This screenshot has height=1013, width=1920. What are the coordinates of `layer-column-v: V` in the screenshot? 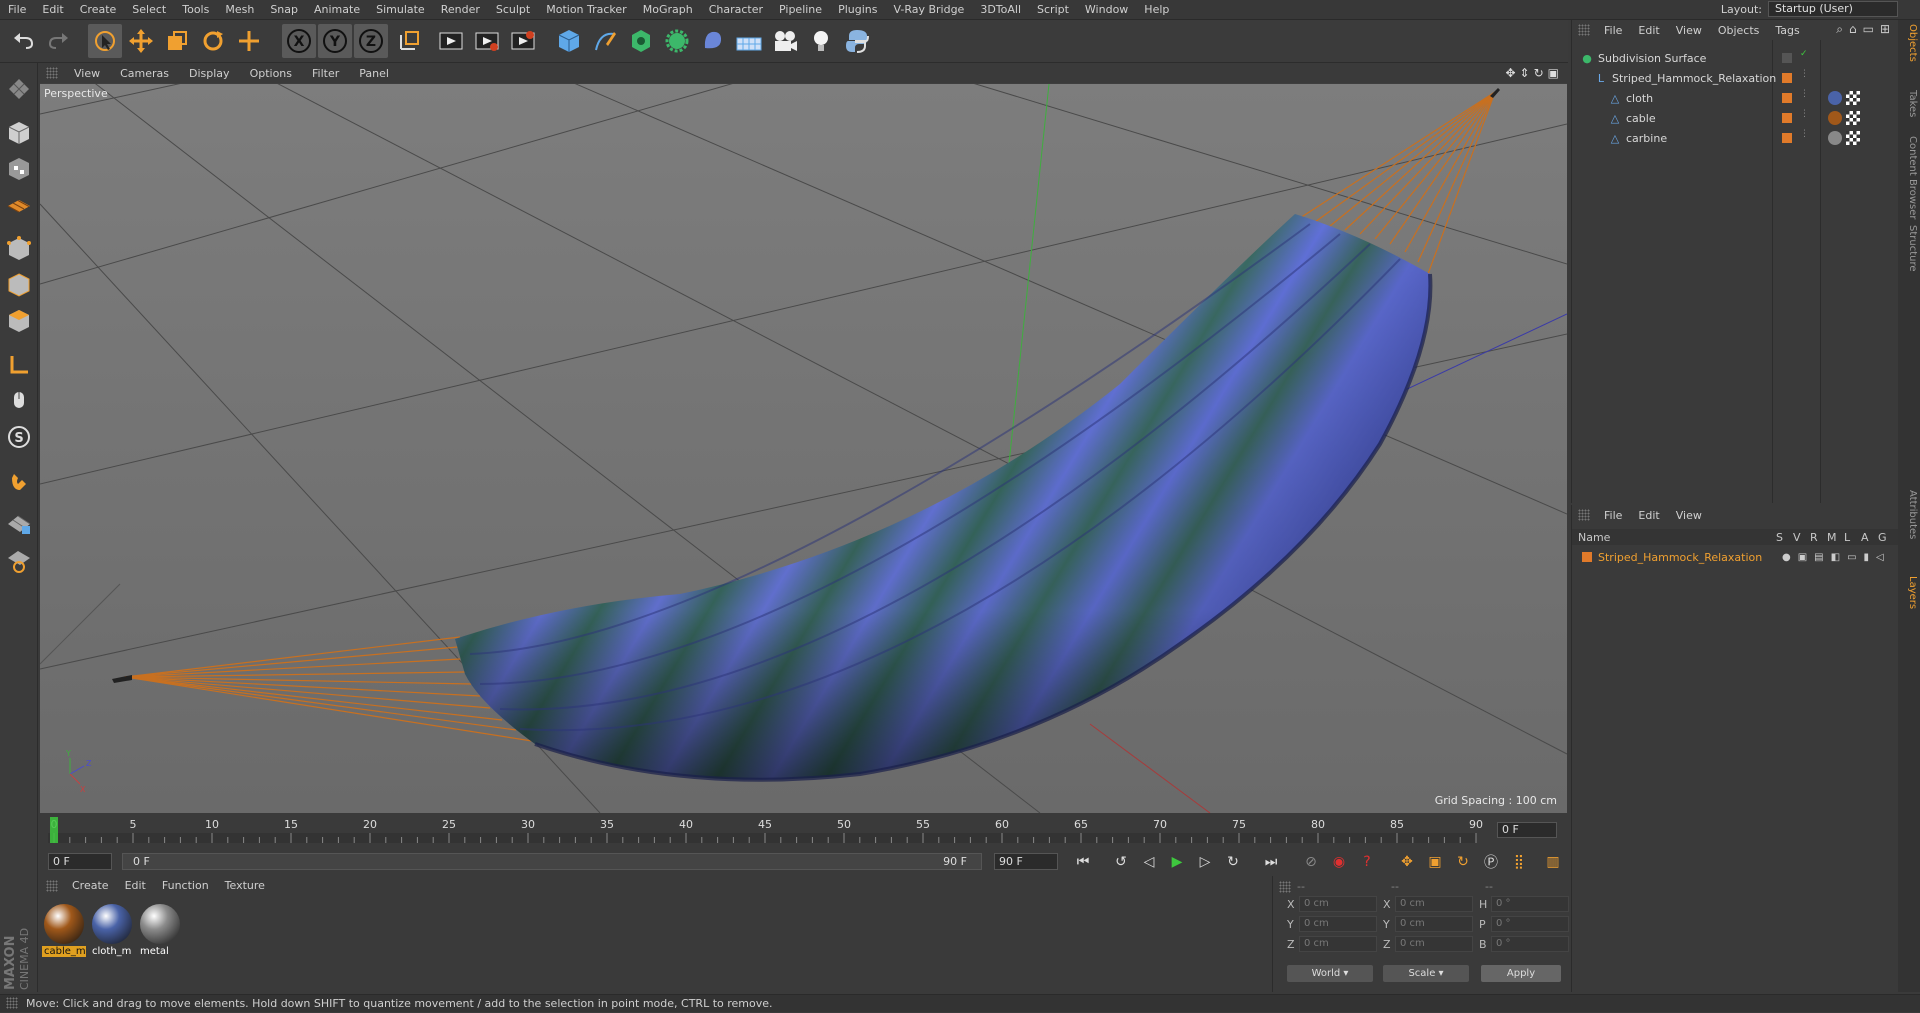 It's located at (1797, 537).